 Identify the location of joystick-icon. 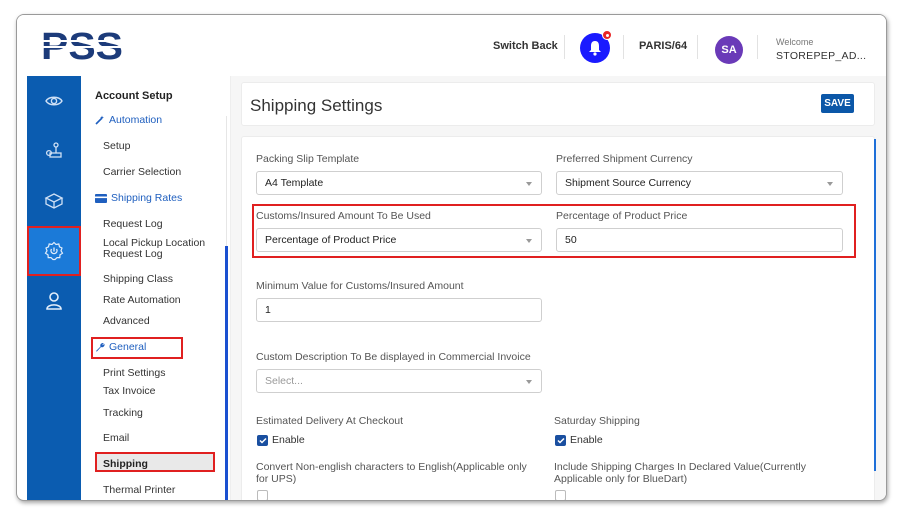
(53, 150).